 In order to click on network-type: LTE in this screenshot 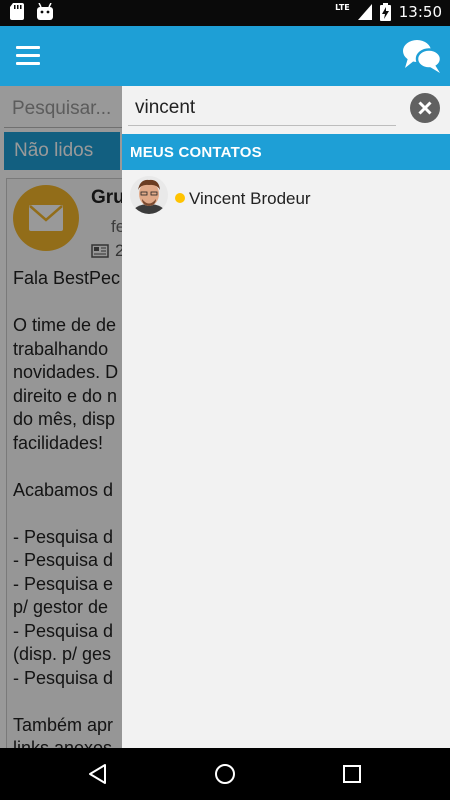, I will do `click(342, 7)`.